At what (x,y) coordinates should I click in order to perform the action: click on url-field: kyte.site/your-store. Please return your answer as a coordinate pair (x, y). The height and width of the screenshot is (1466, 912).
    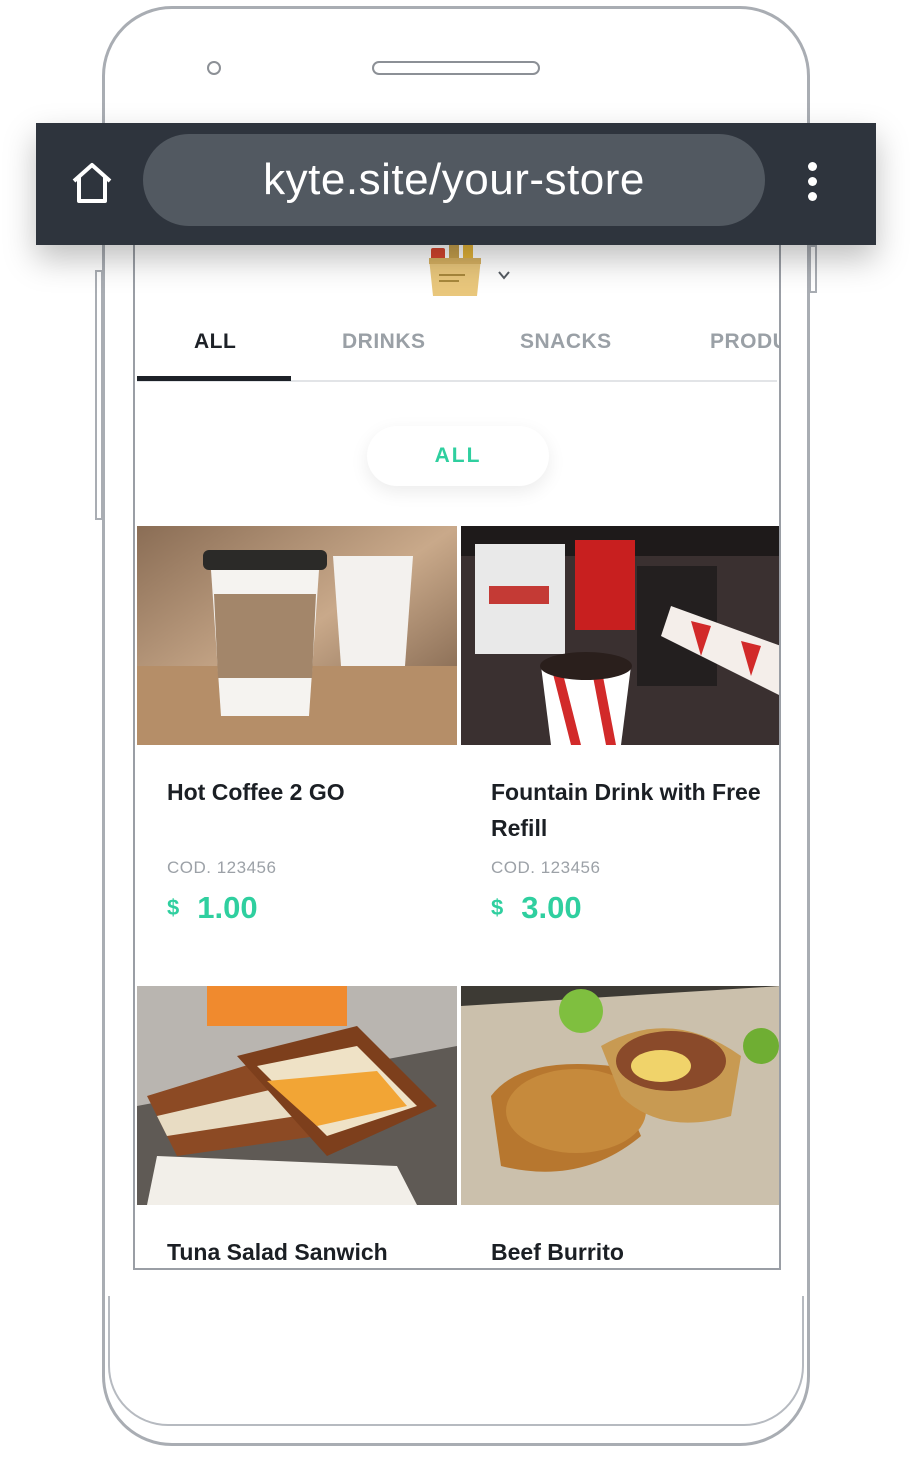
    Looking at the image, I should click on (454, 180).